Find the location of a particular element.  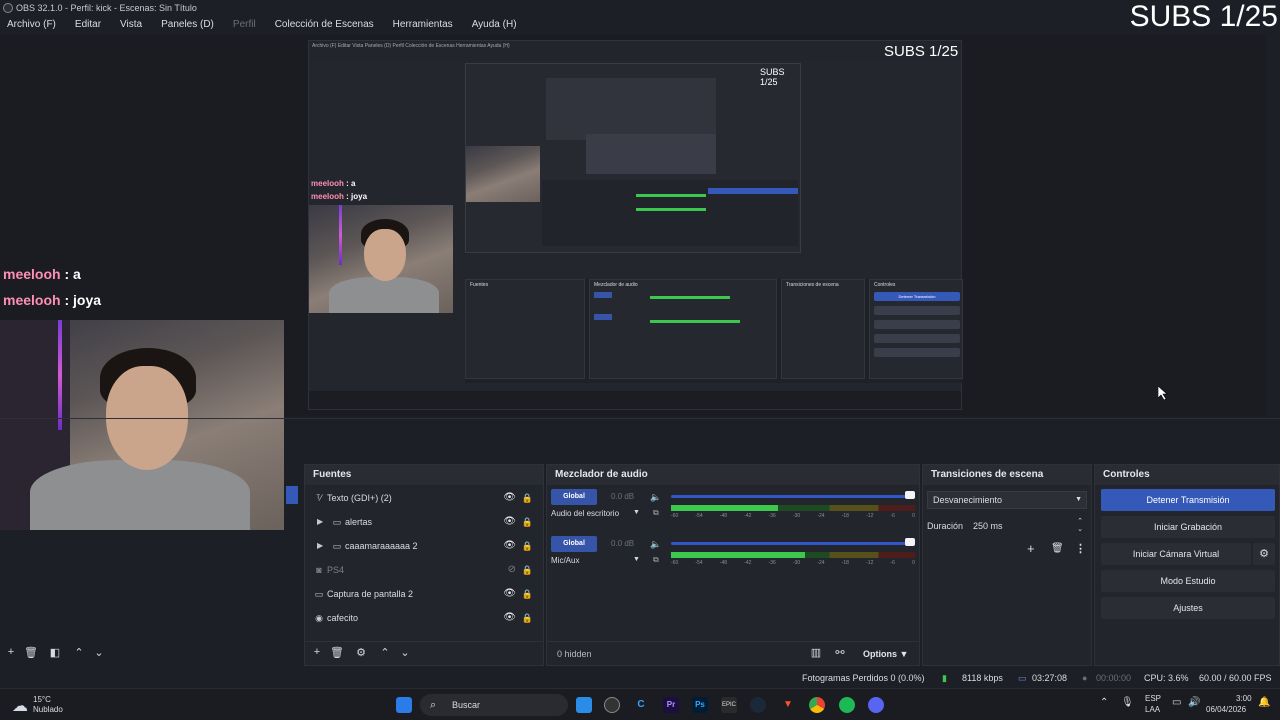

taskbar-search: ⌕ Buscar is located at coordinates (494, 705).